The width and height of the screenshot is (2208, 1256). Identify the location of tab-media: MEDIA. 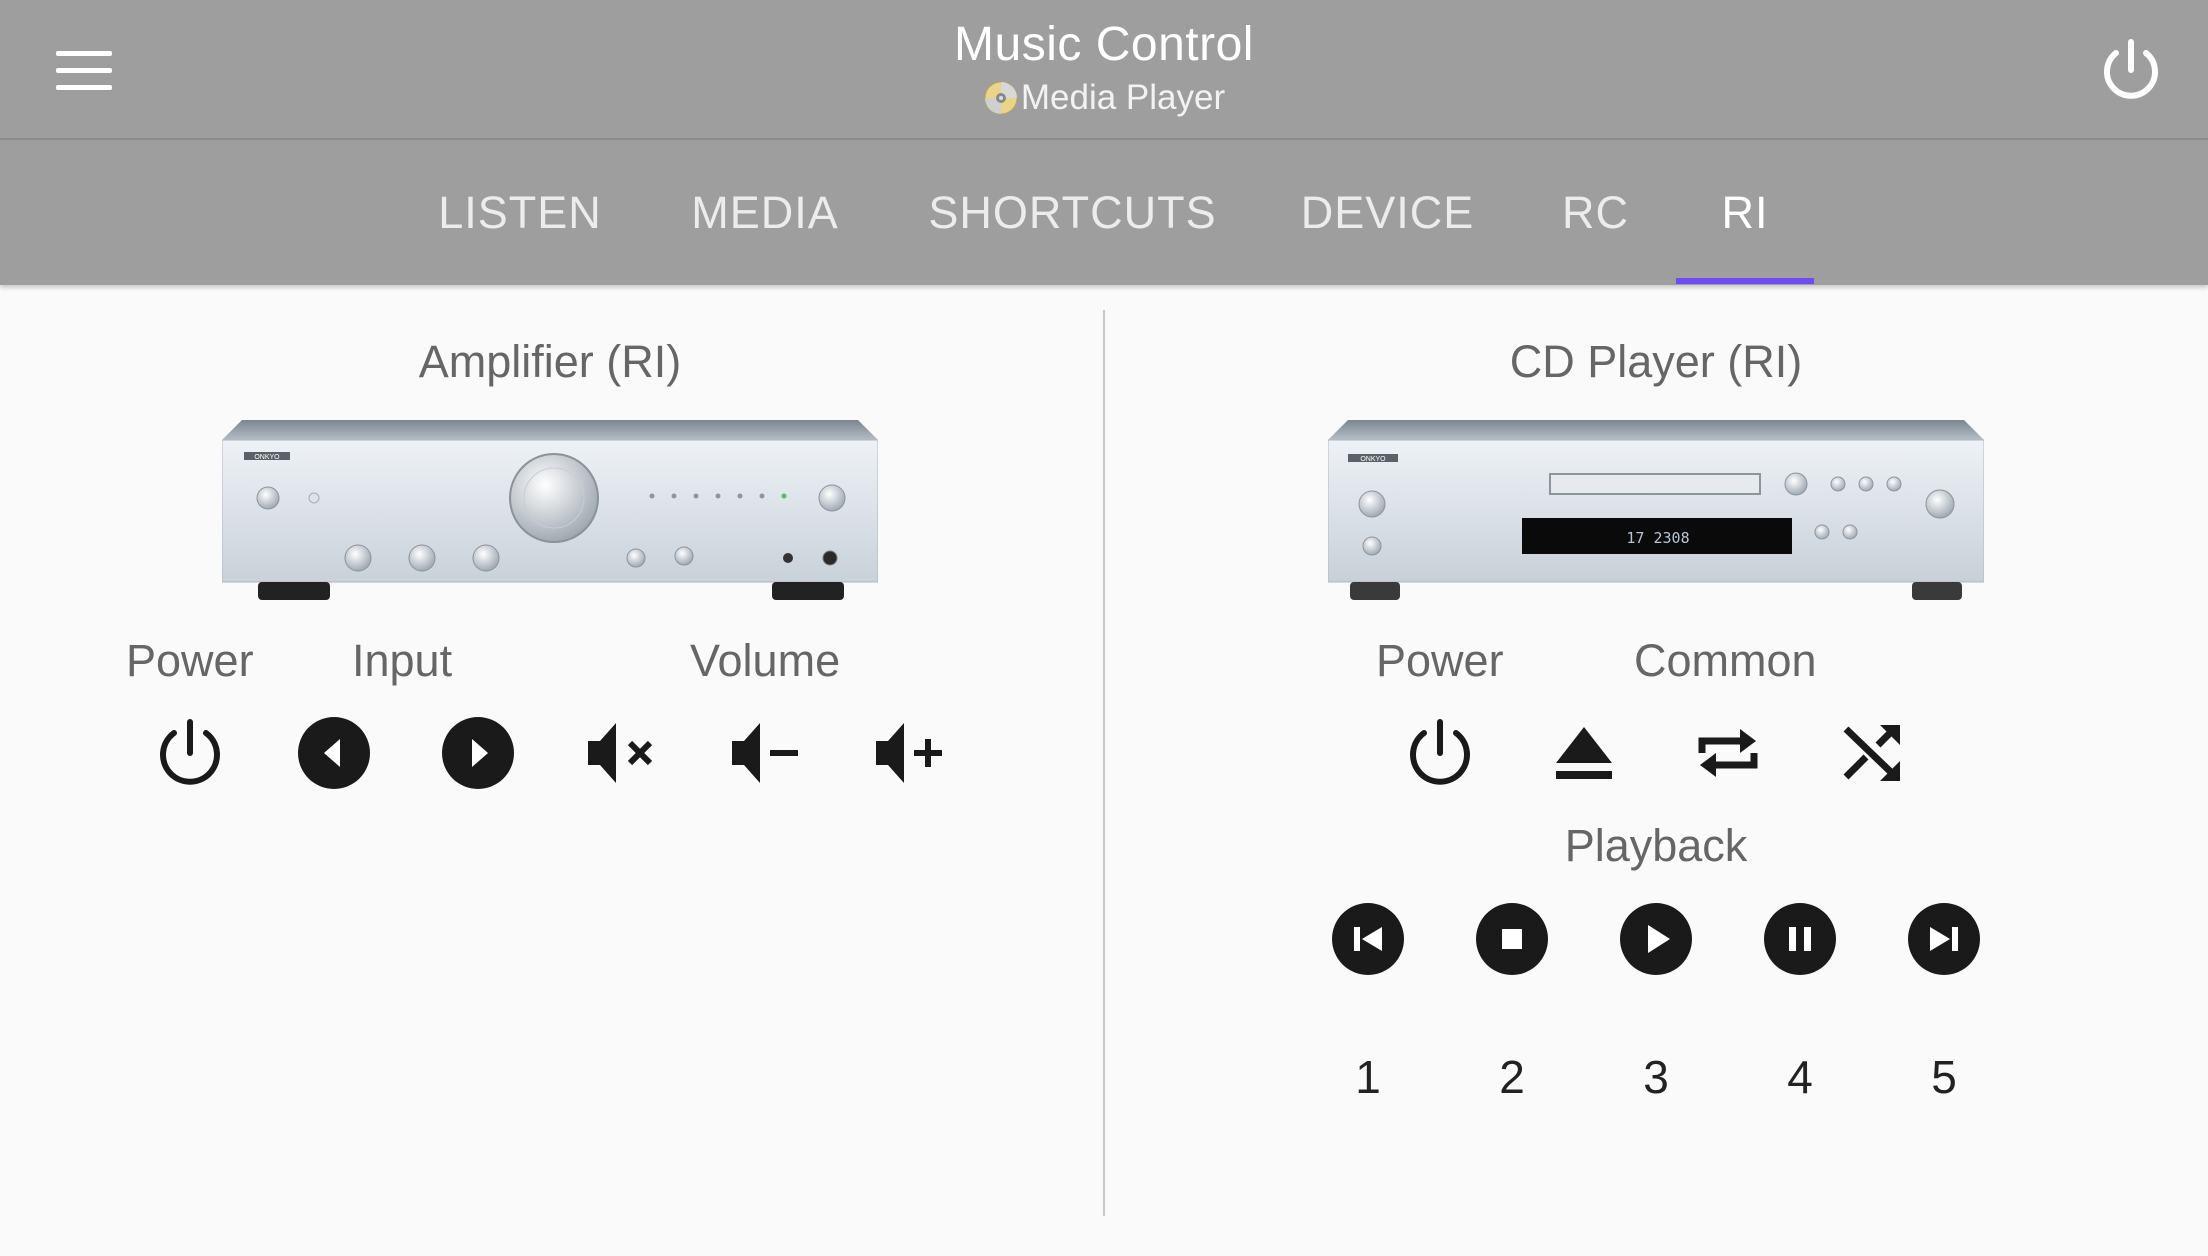
(765, 212).